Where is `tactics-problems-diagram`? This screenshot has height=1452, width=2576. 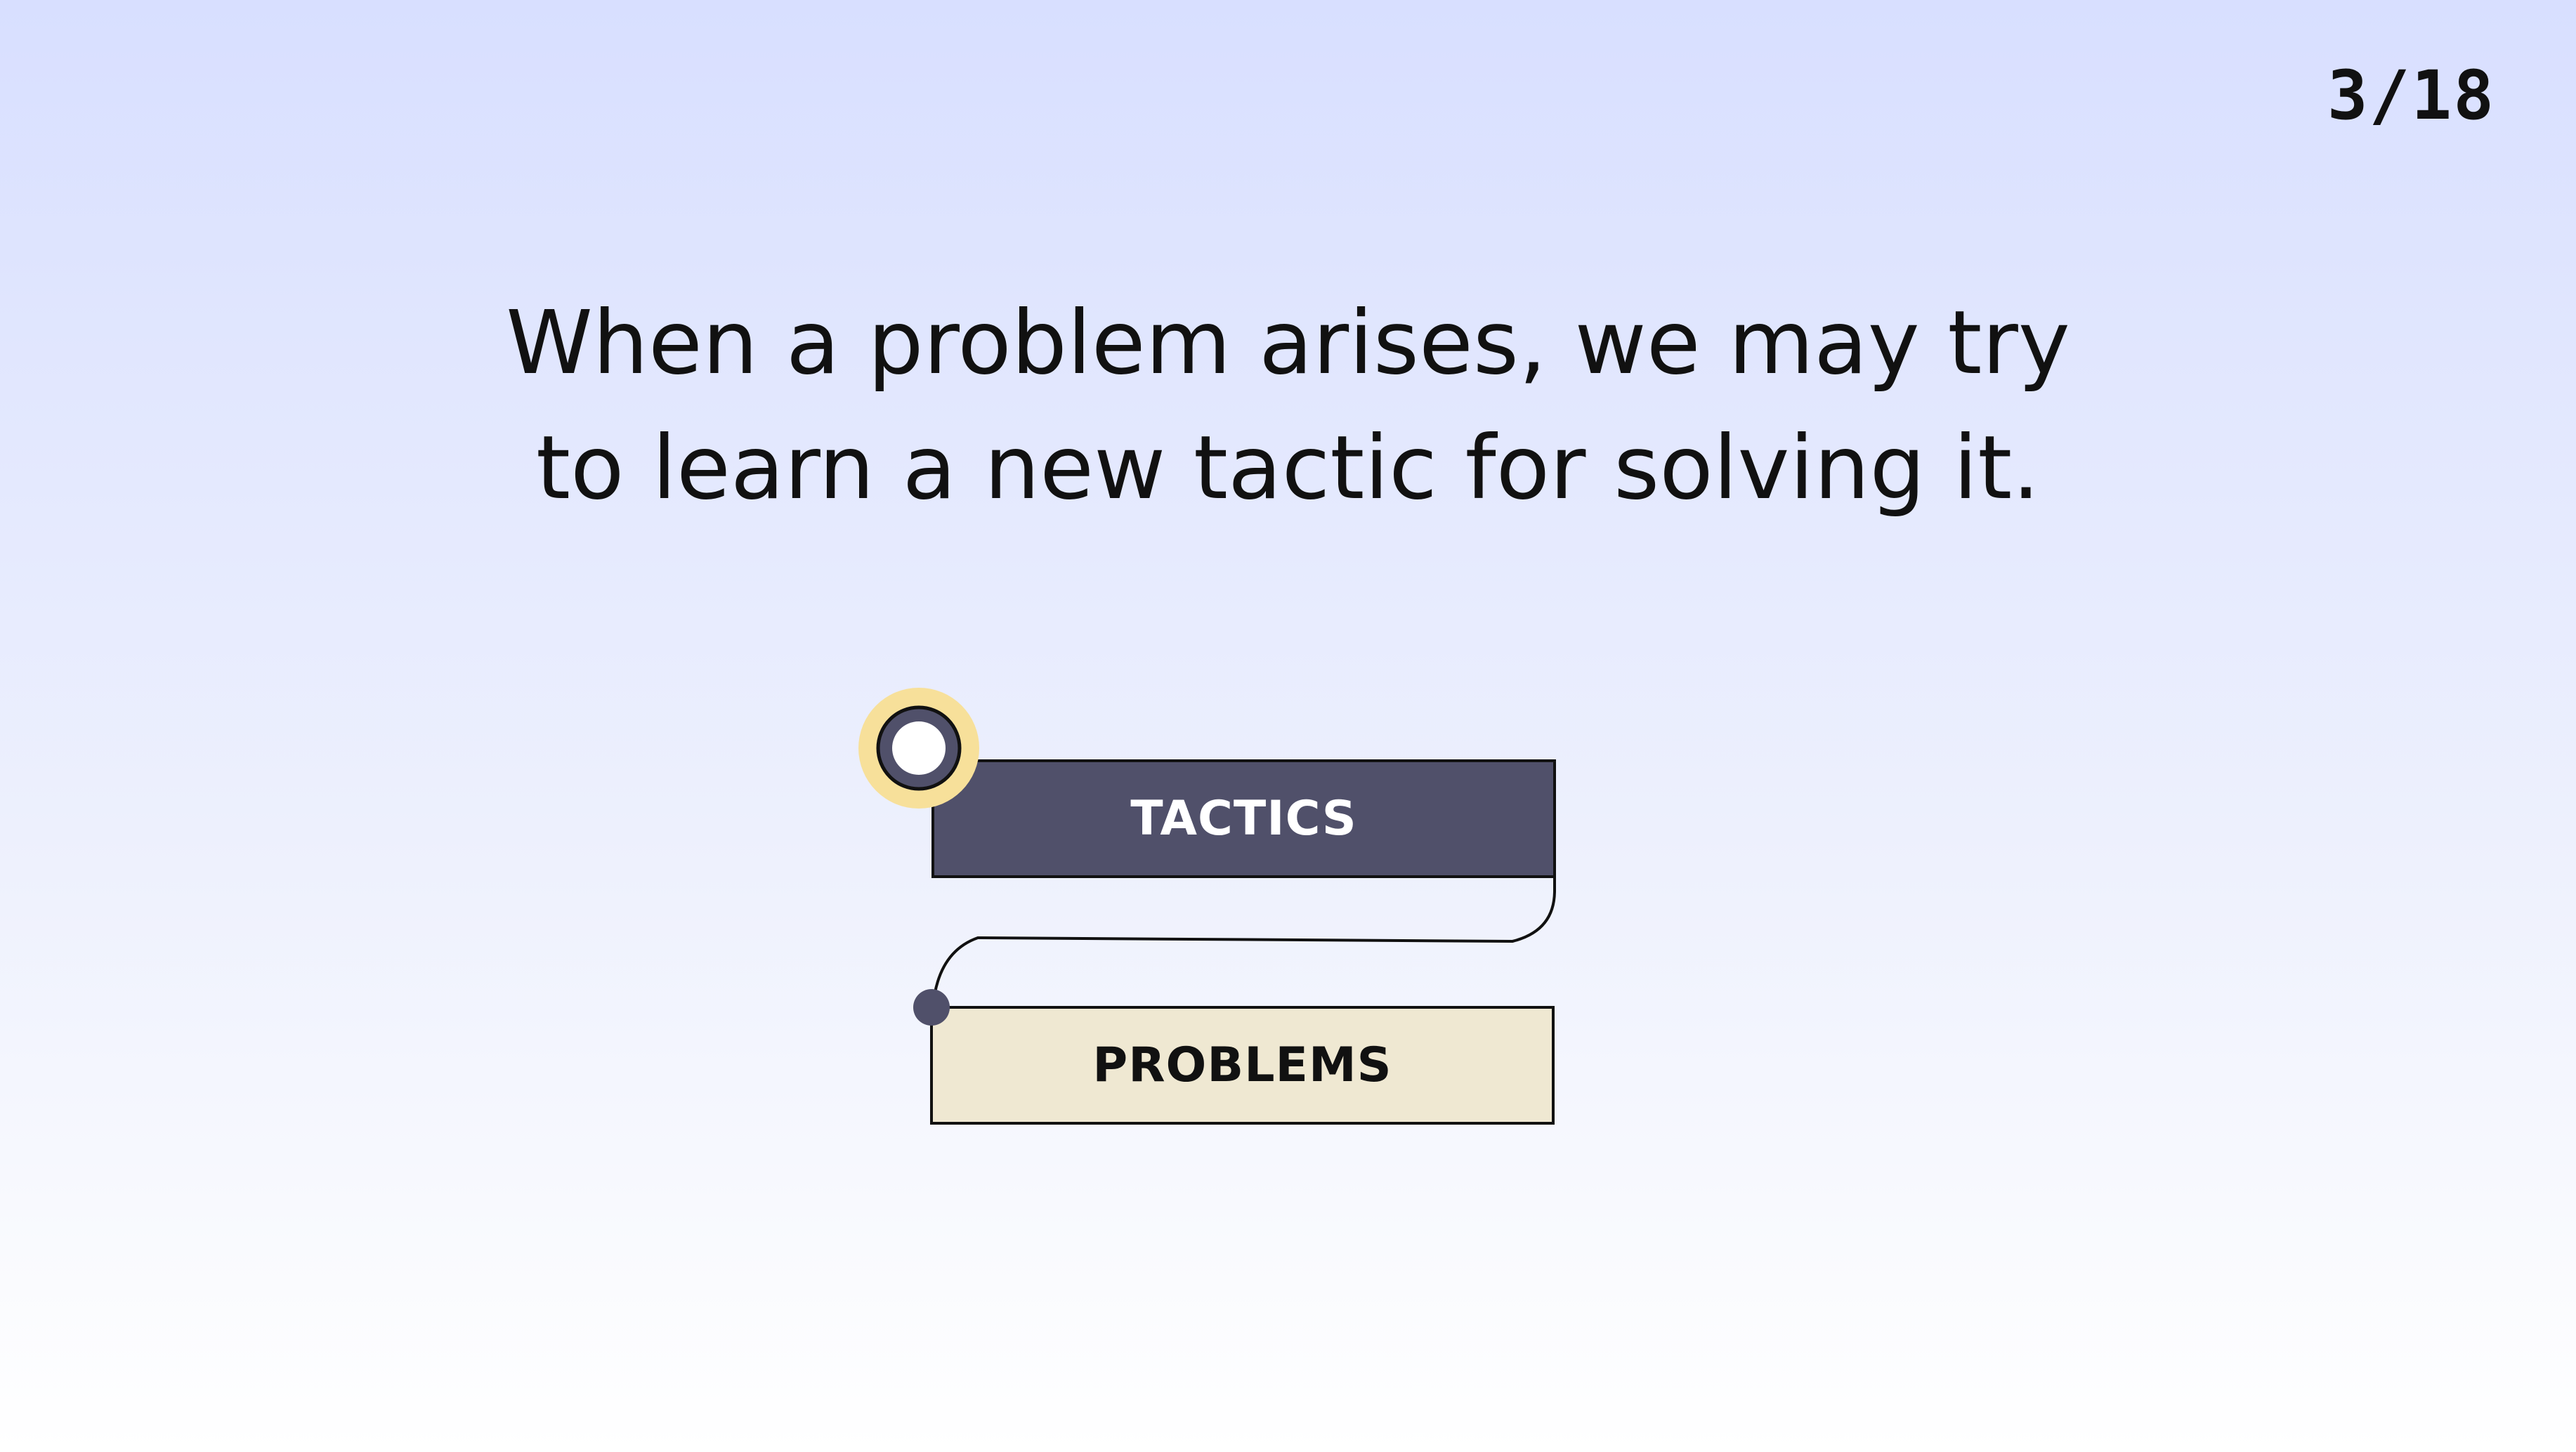
tactics-problems-diagram is located at coordinates (1207, 906).